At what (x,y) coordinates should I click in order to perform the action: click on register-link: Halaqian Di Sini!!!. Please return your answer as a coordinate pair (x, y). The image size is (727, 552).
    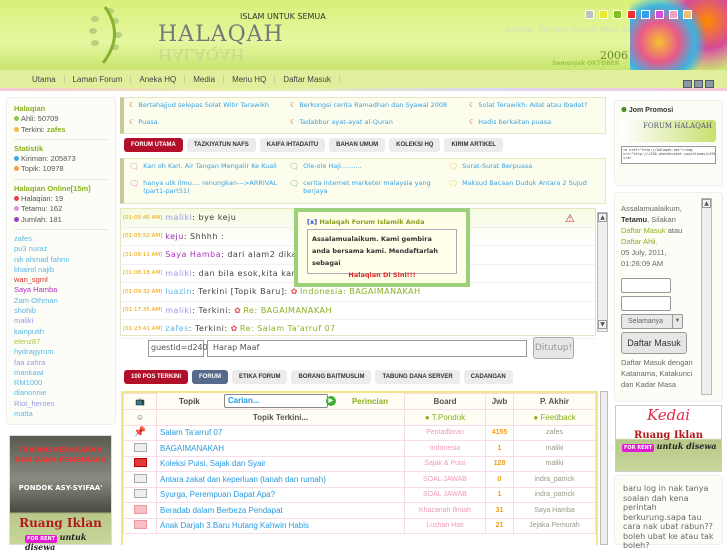
    Looking at the image, I should click on (382, 275).